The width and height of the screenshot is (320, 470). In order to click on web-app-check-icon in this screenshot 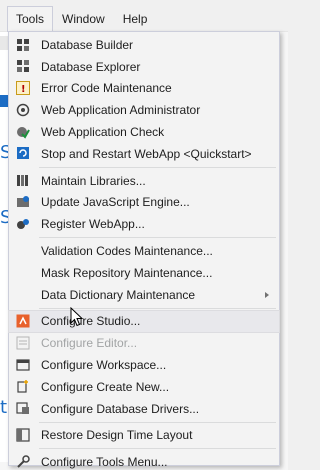, I will do `click(22, 131)`.